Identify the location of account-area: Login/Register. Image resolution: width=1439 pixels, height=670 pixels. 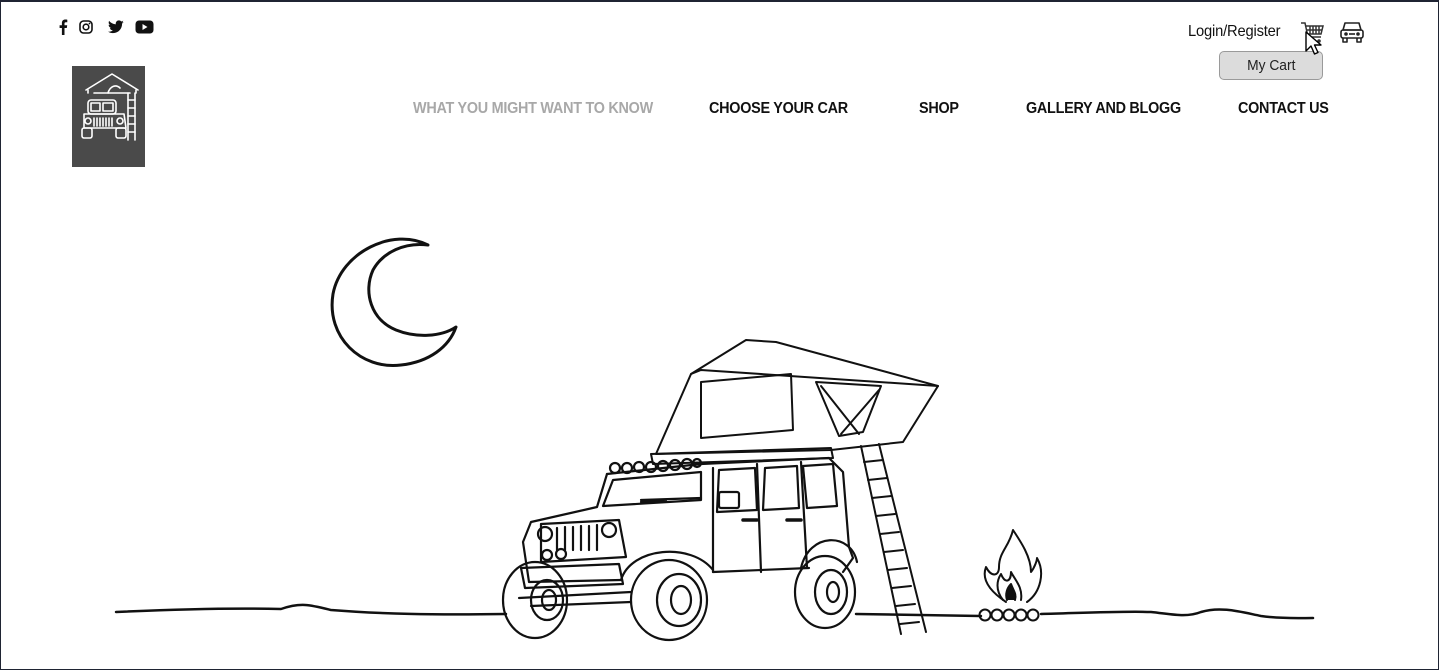
(1273, 32).